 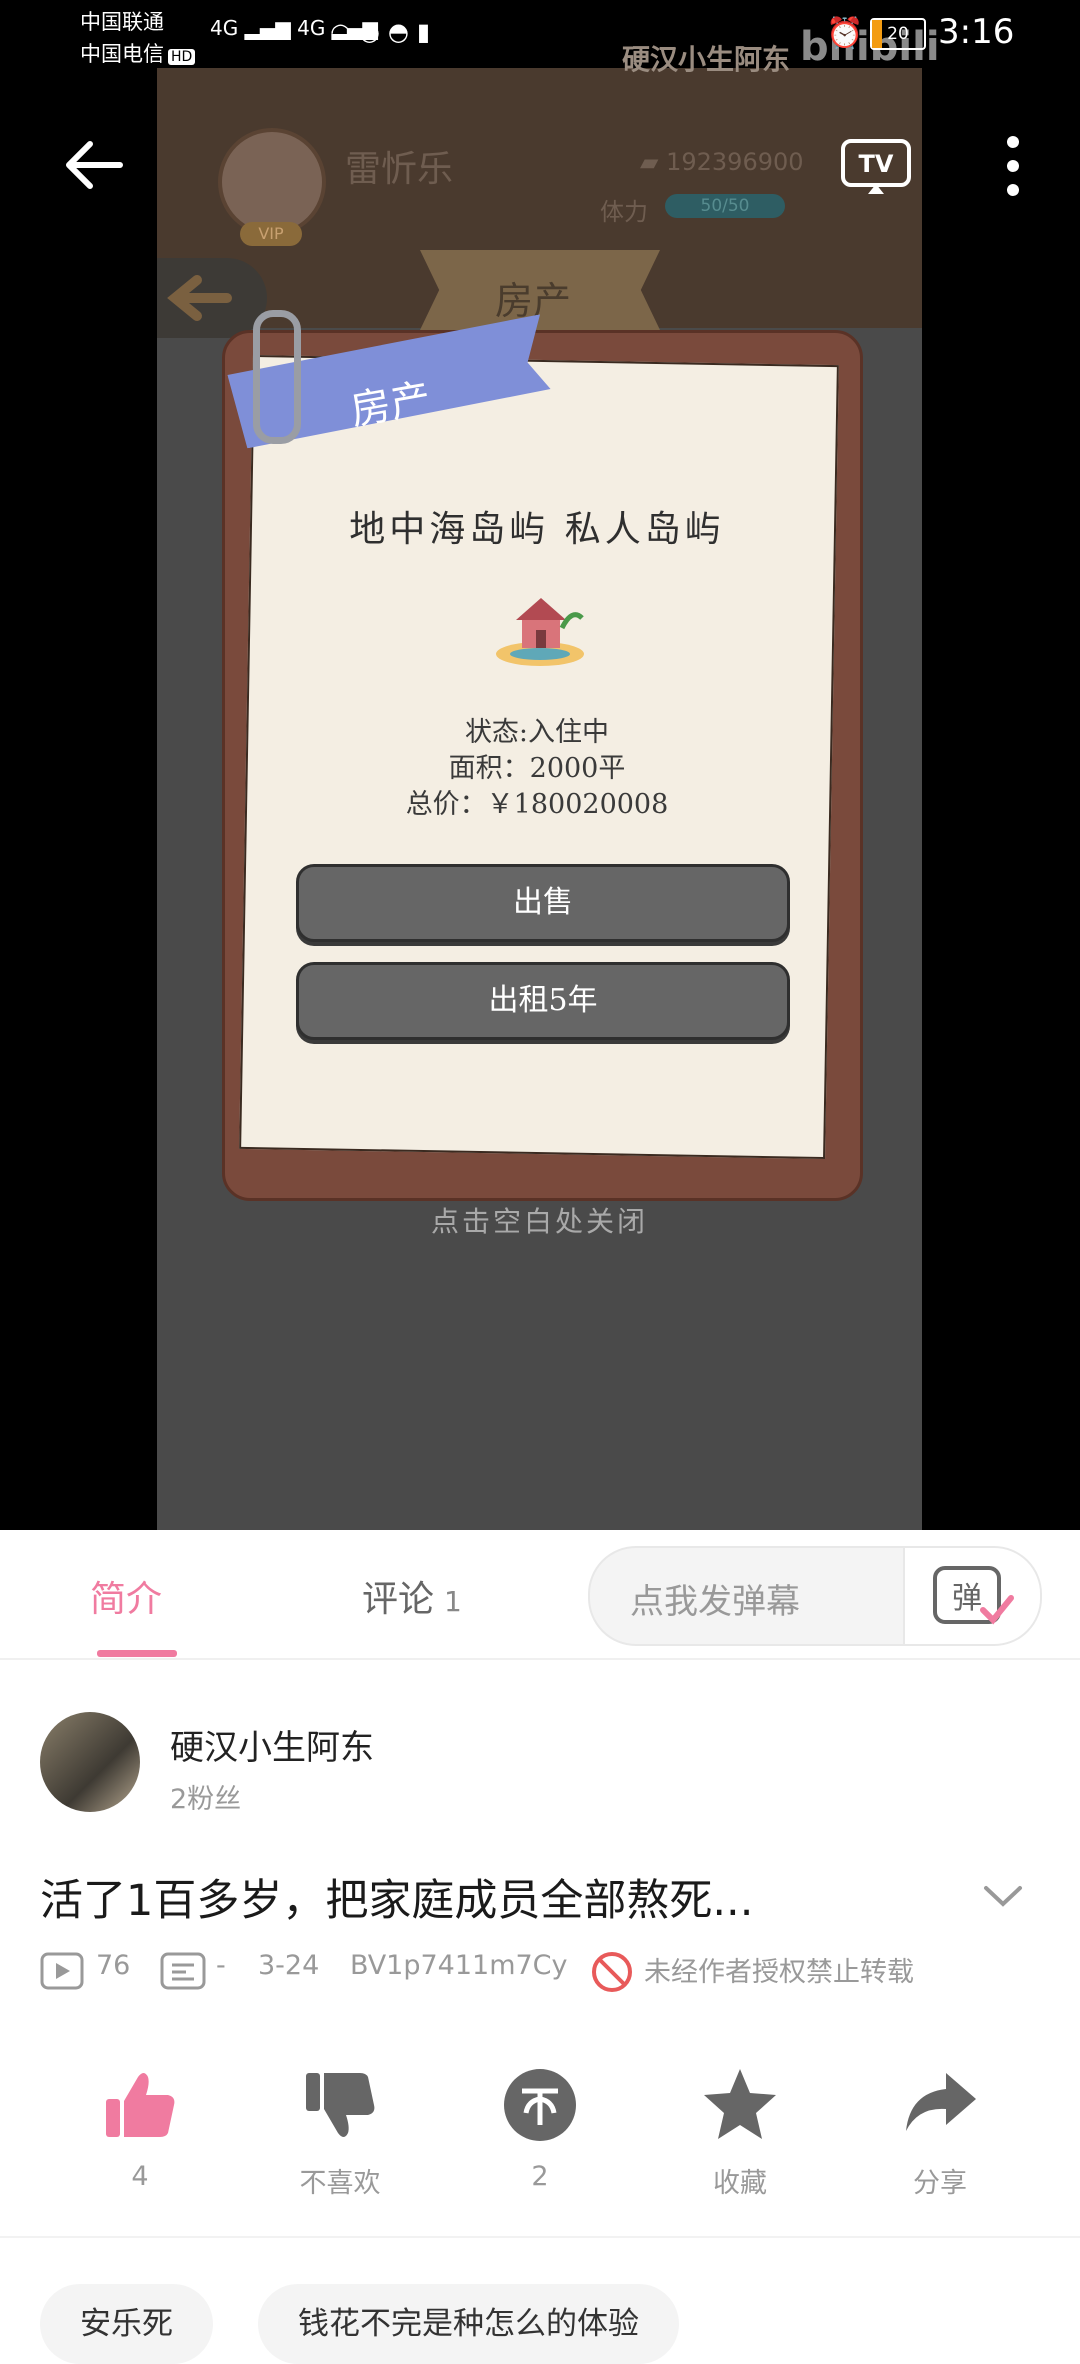 I want to click on comment-count: 1, so click(x=453, y=1601).